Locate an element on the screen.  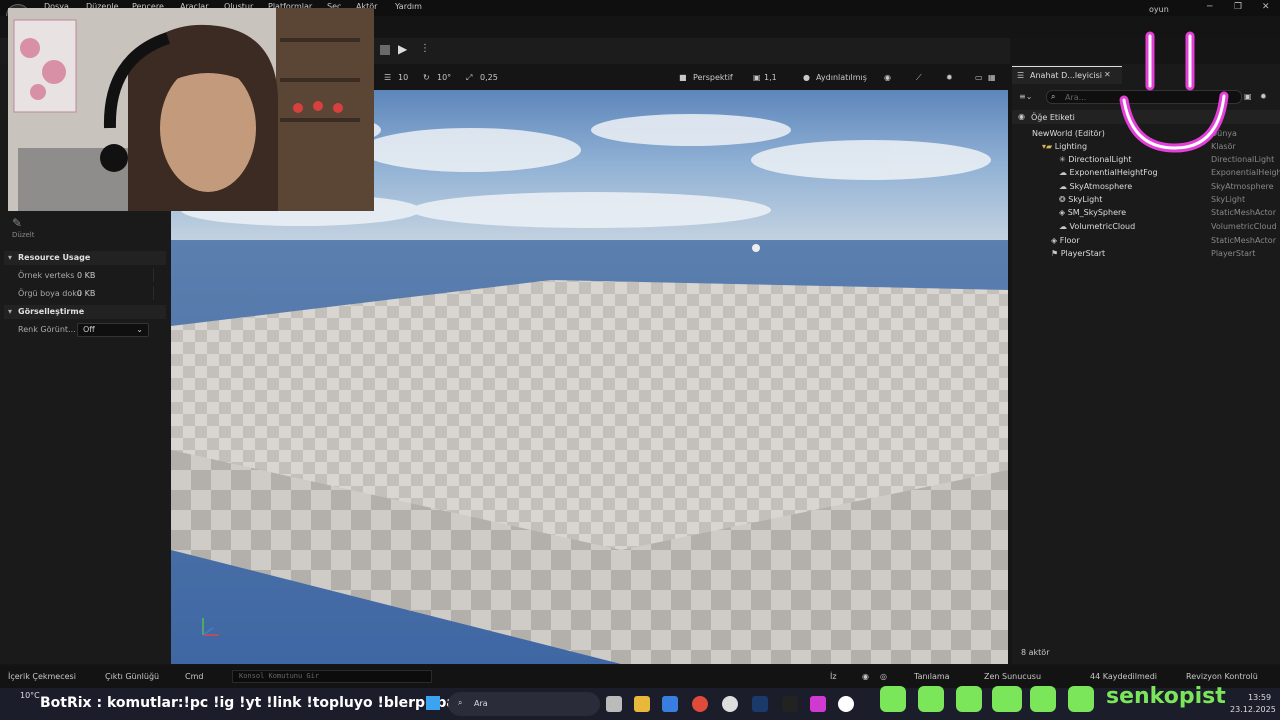
filter-icon: ≡⌄ is located at coordinates (1025, 96).